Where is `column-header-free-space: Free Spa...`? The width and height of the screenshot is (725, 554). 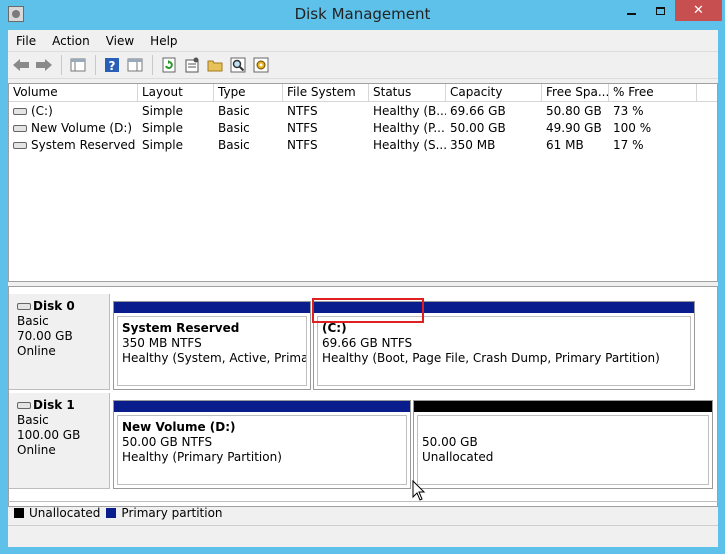 column-header-free-space: Free Spa... is located at coordinates (575, 92).